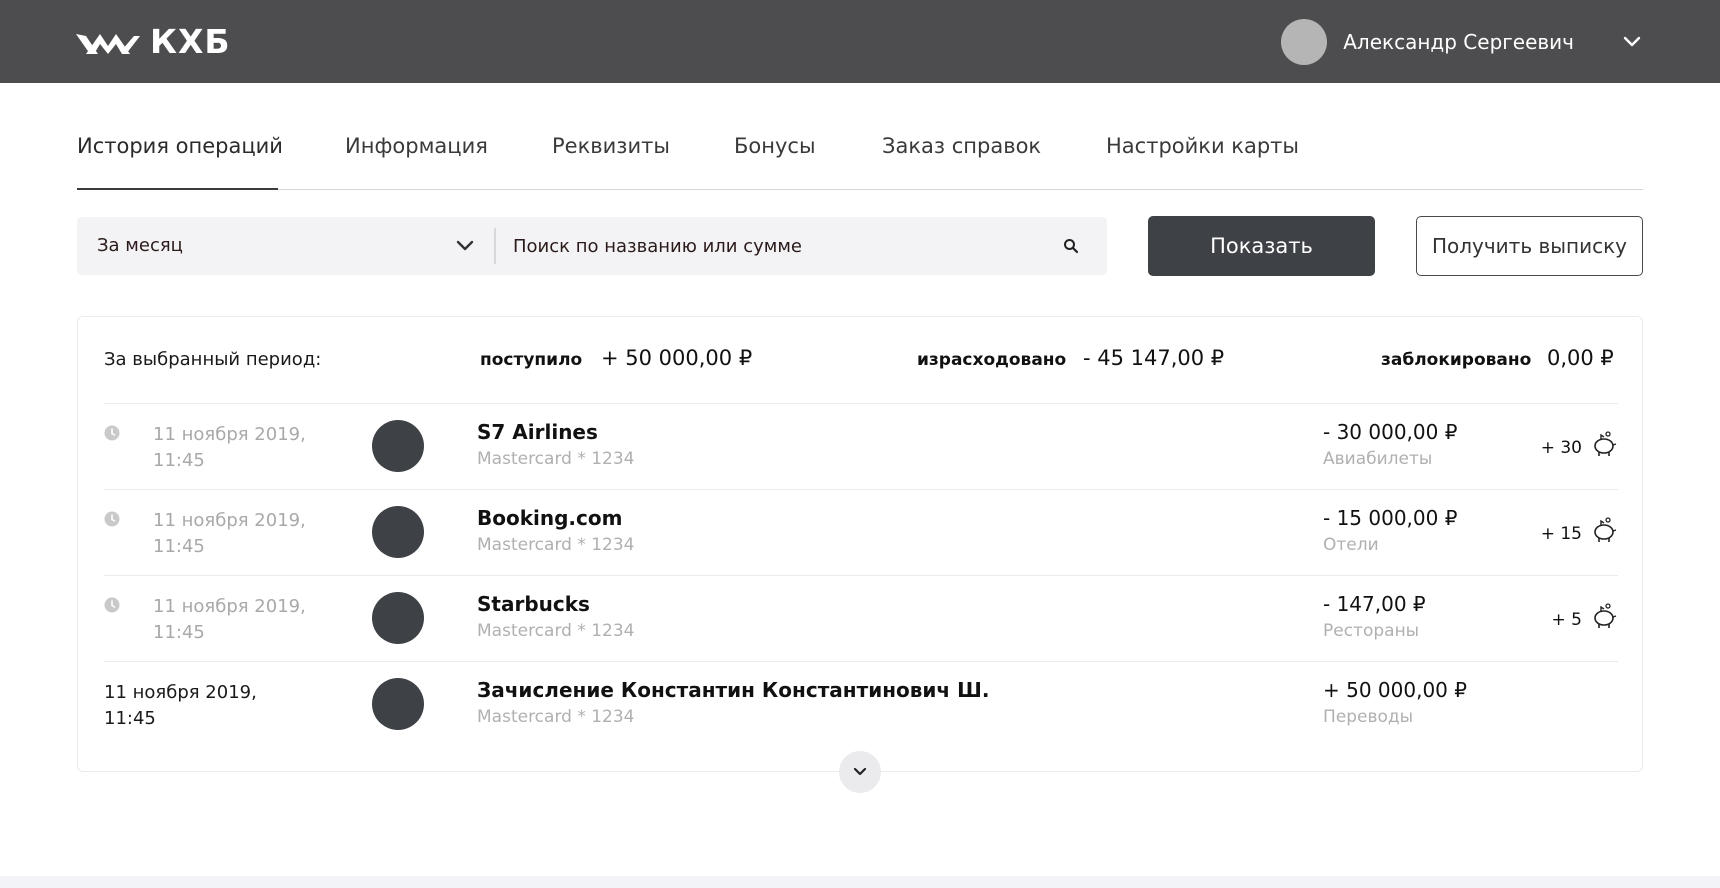 The width and height of the screenshot is (1720, 888). I want to click on transaction-amount: - 147,00 ₽, so click(1374, 604).